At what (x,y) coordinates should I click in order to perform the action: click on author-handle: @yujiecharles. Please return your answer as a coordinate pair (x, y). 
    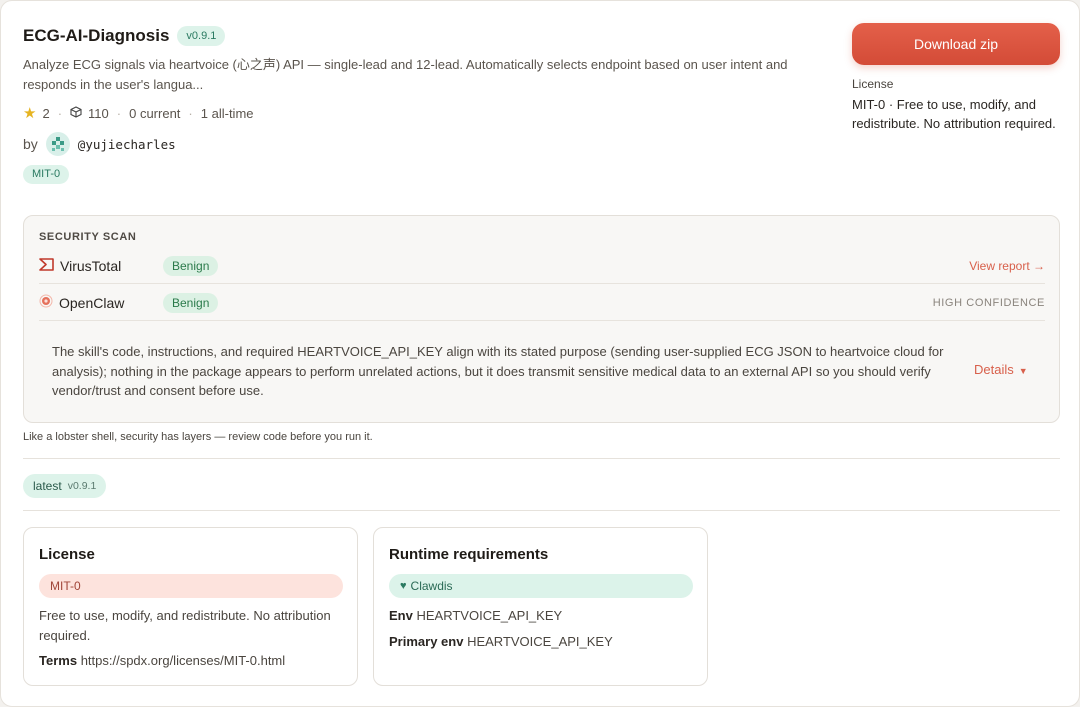
    Looking at the image, I should click on (127, 144).